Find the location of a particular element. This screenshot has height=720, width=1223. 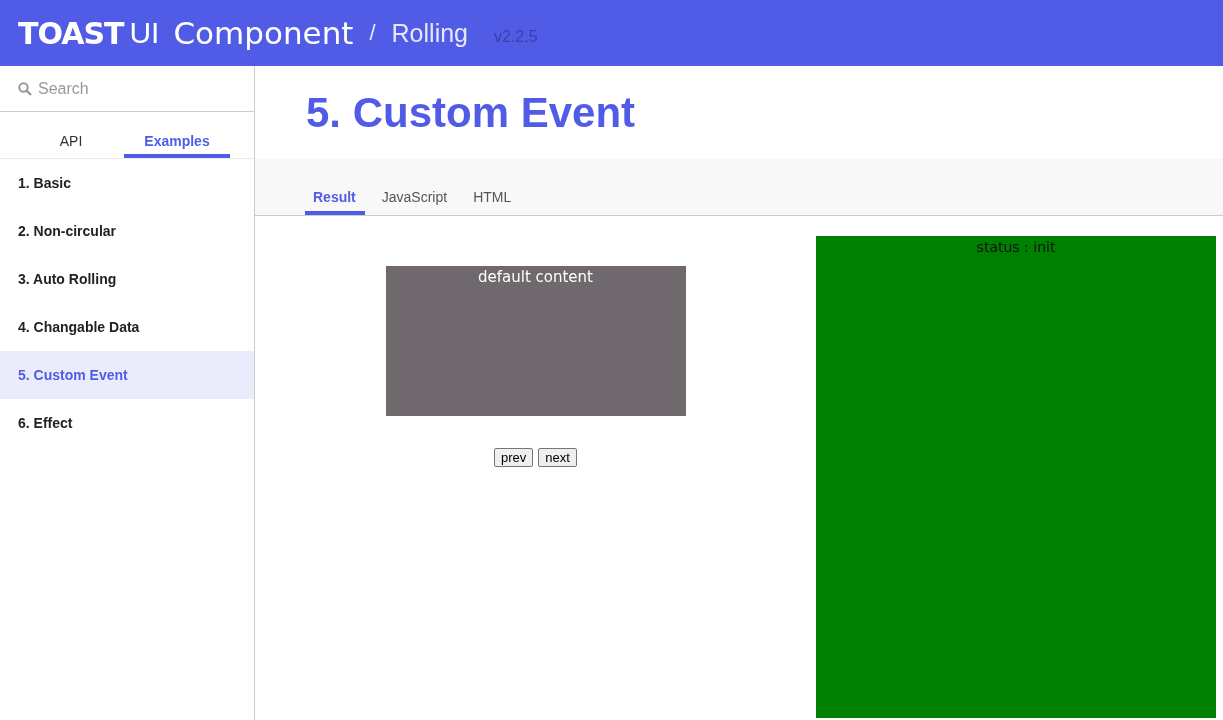

sidebar-item: 5. Custom Event is located at coordinates (127, 375).